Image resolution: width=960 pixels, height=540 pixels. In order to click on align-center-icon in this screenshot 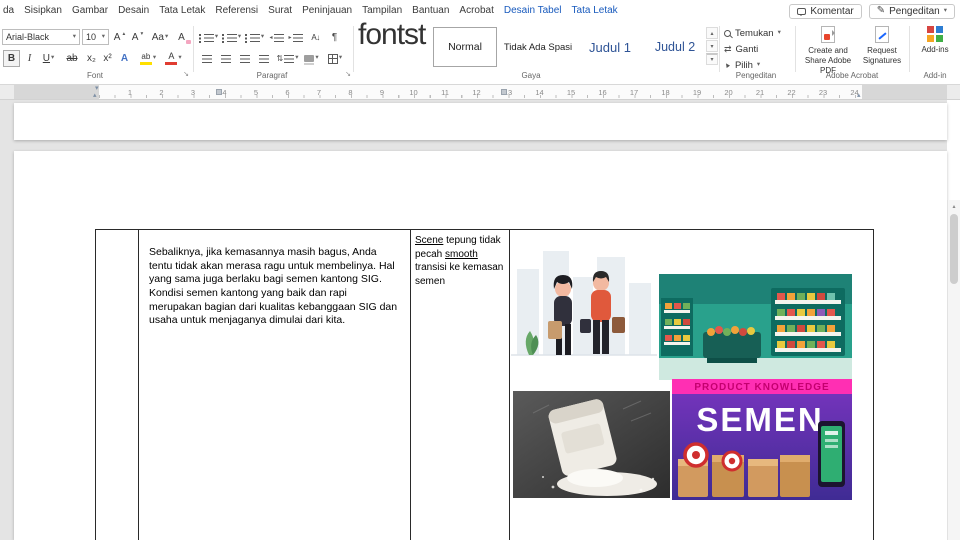, I will do `click(225, 58)`.